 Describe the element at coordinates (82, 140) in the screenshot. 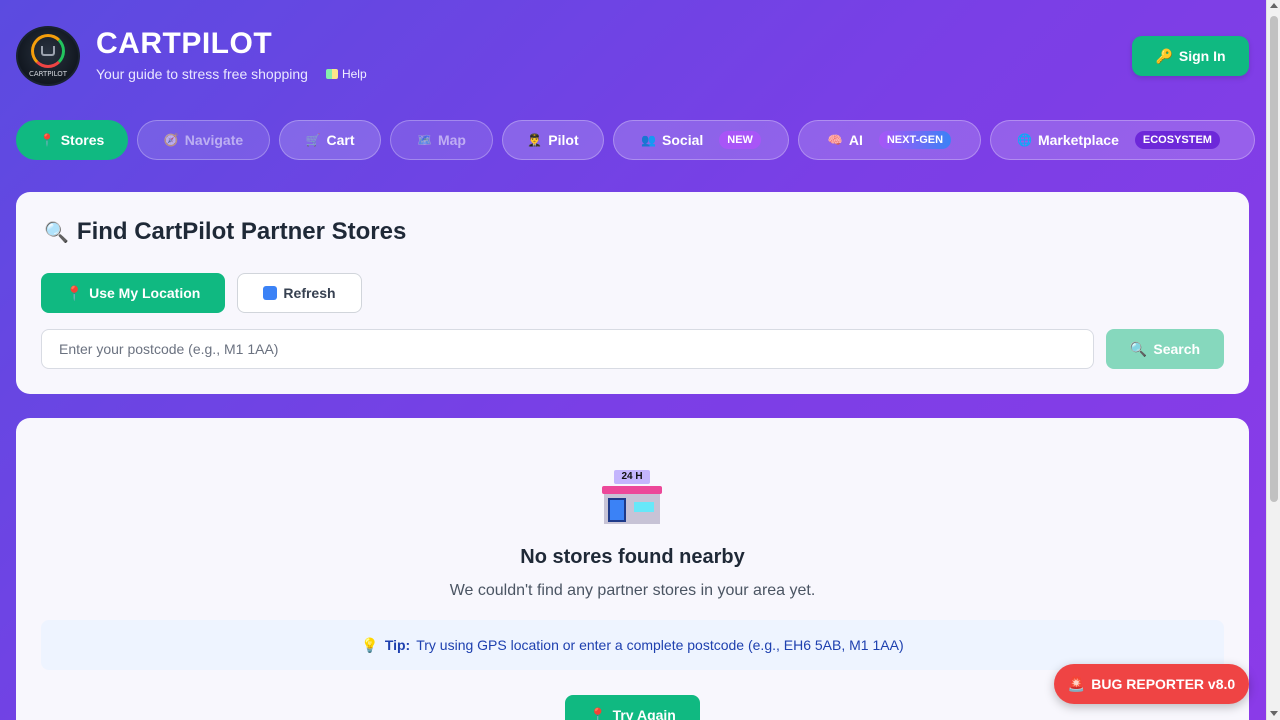

I see `tab-label: Stores` at that location.